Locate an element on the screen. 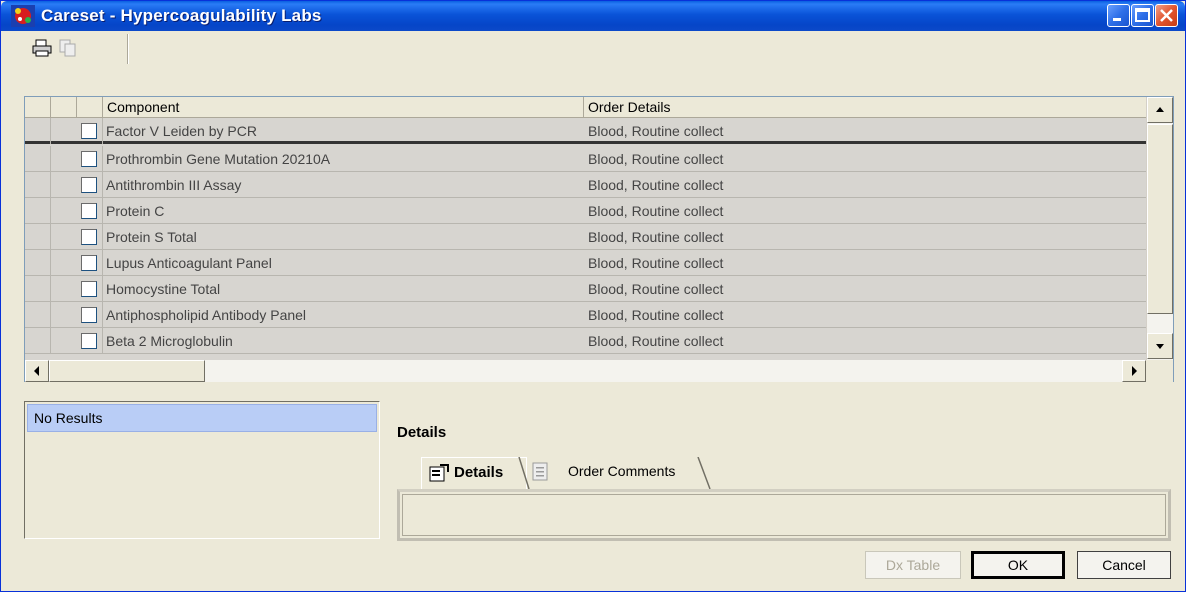 Image resolution: width=1186 pixels, height=592 pixels. component-cell: Antiphospholipid Antibody Panel is located at coordinates (206, 315).